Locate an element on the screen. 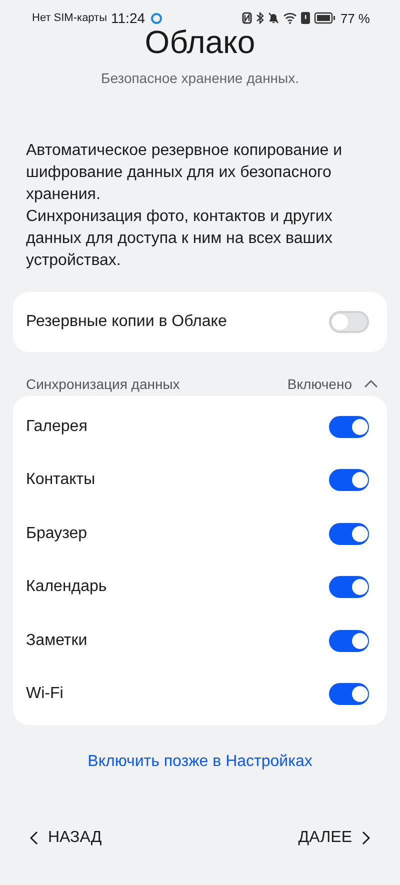  setting-label: Календарь is located at coordinates (66, 587).